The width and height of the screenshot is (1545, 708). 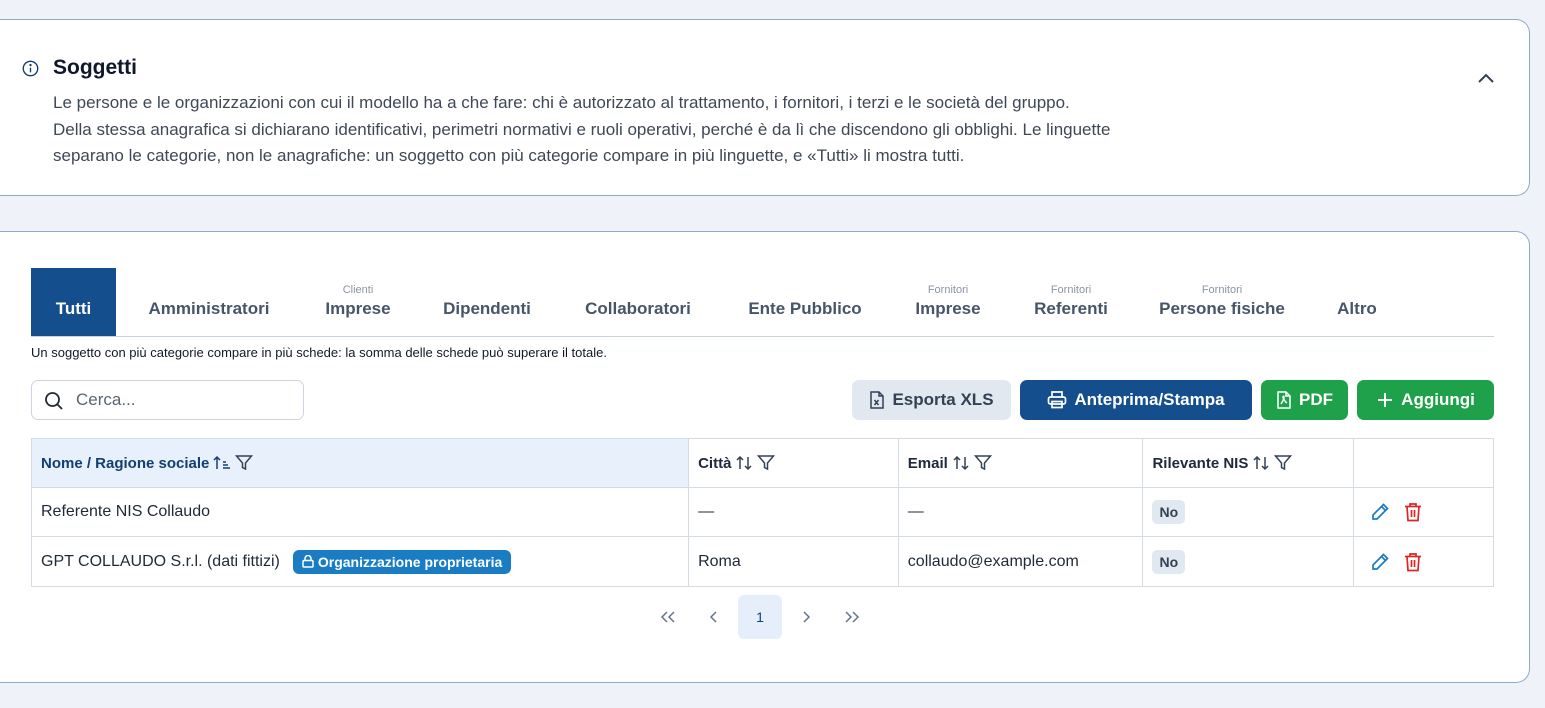 What do you see at coordinates (948, 302) in the screenshot?
I see `tab-fornitori-imprese: Fornitori Imprese` at bounding box center [948, 302].